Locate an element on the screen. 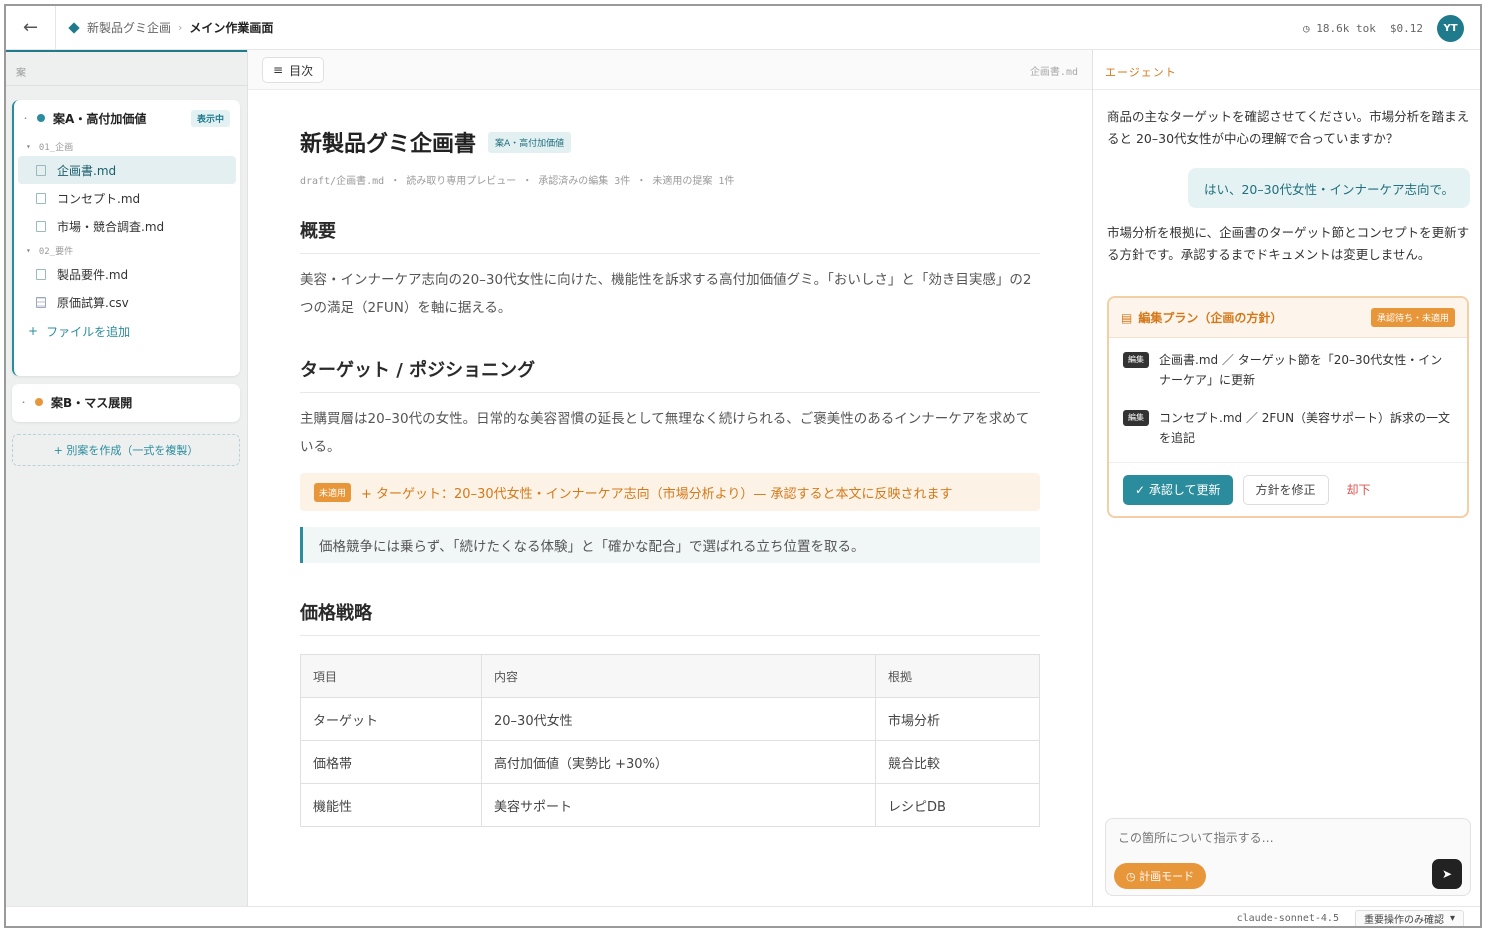 The height and width of the screenshot is (932, 1489). spreadsheet-icon is located at coordinates (41, 302).